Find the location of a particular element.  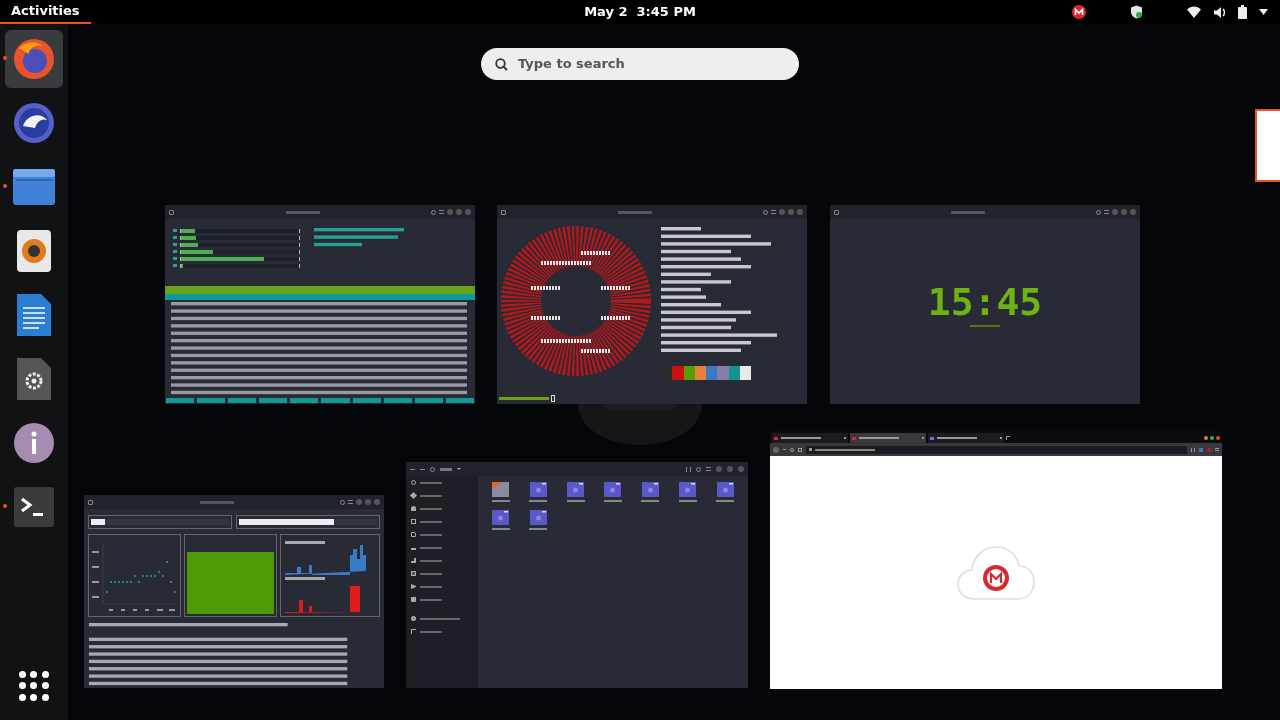

clock: May 2 3:45 PM is located at coordinates (640, 12).